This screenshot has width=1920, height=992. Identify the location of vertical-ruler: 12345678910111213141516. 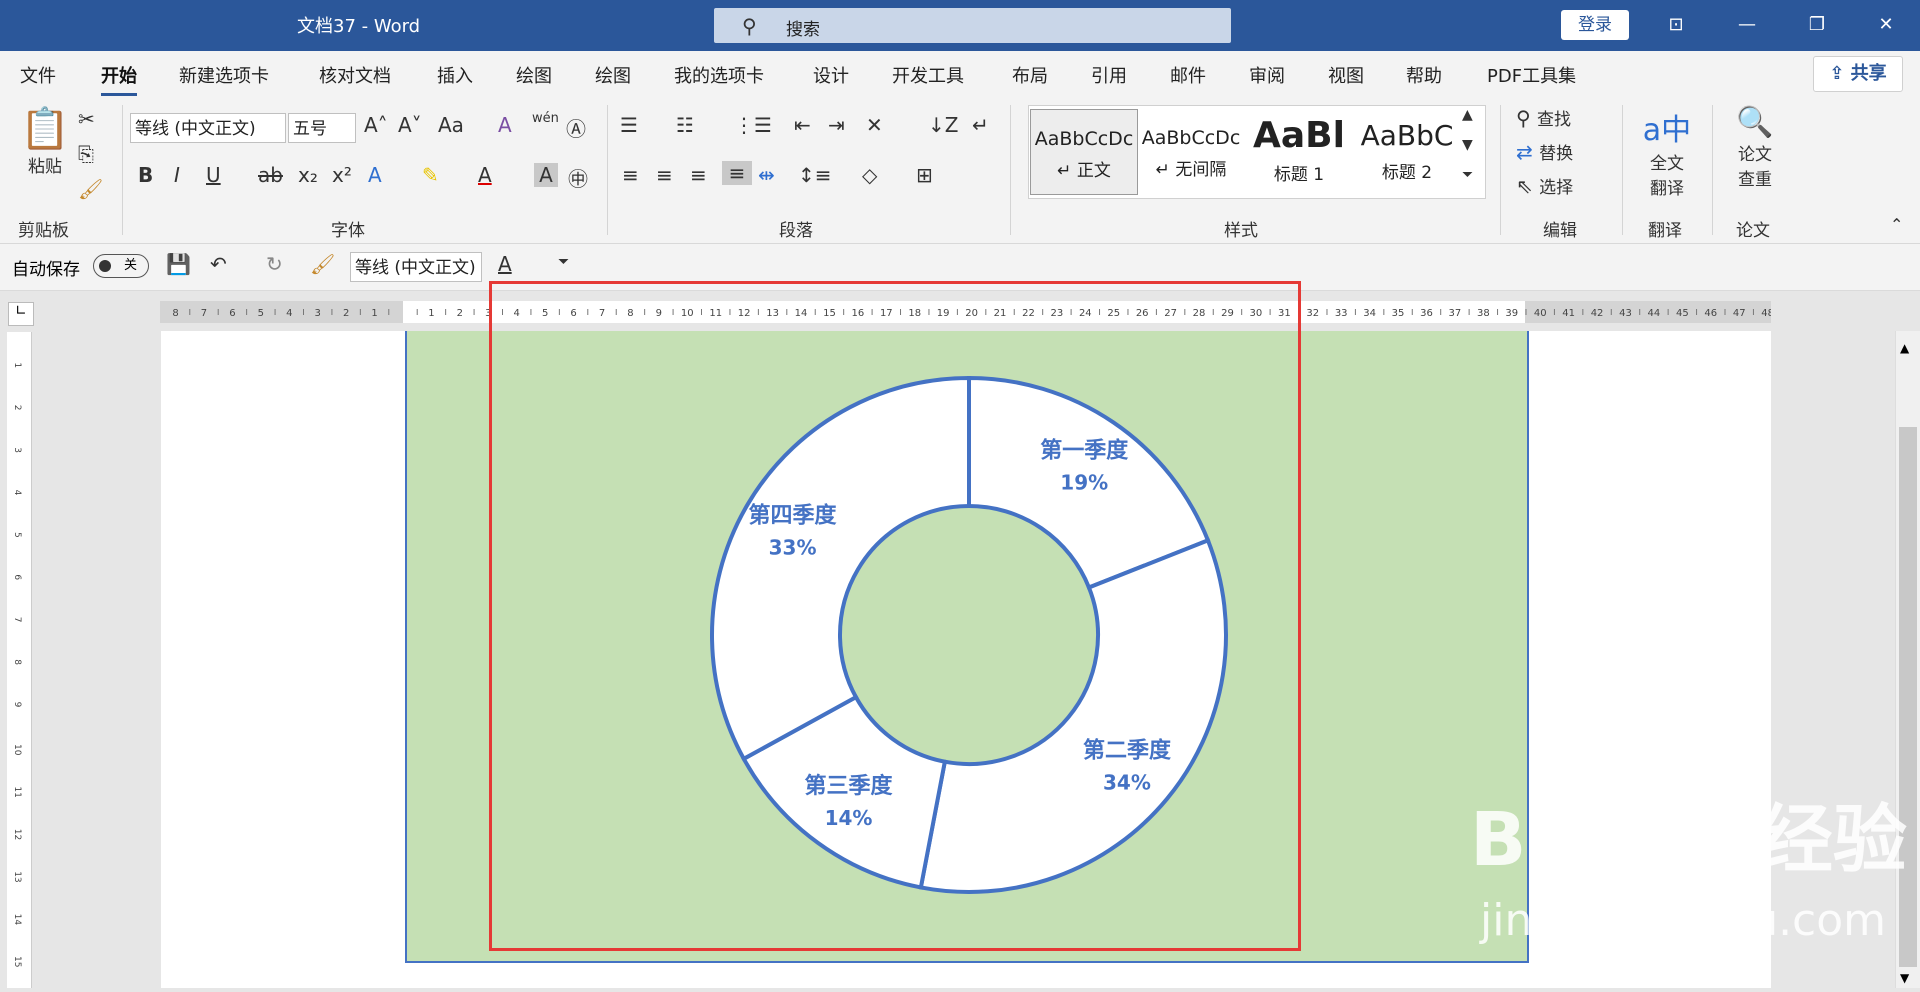
(19, 660).